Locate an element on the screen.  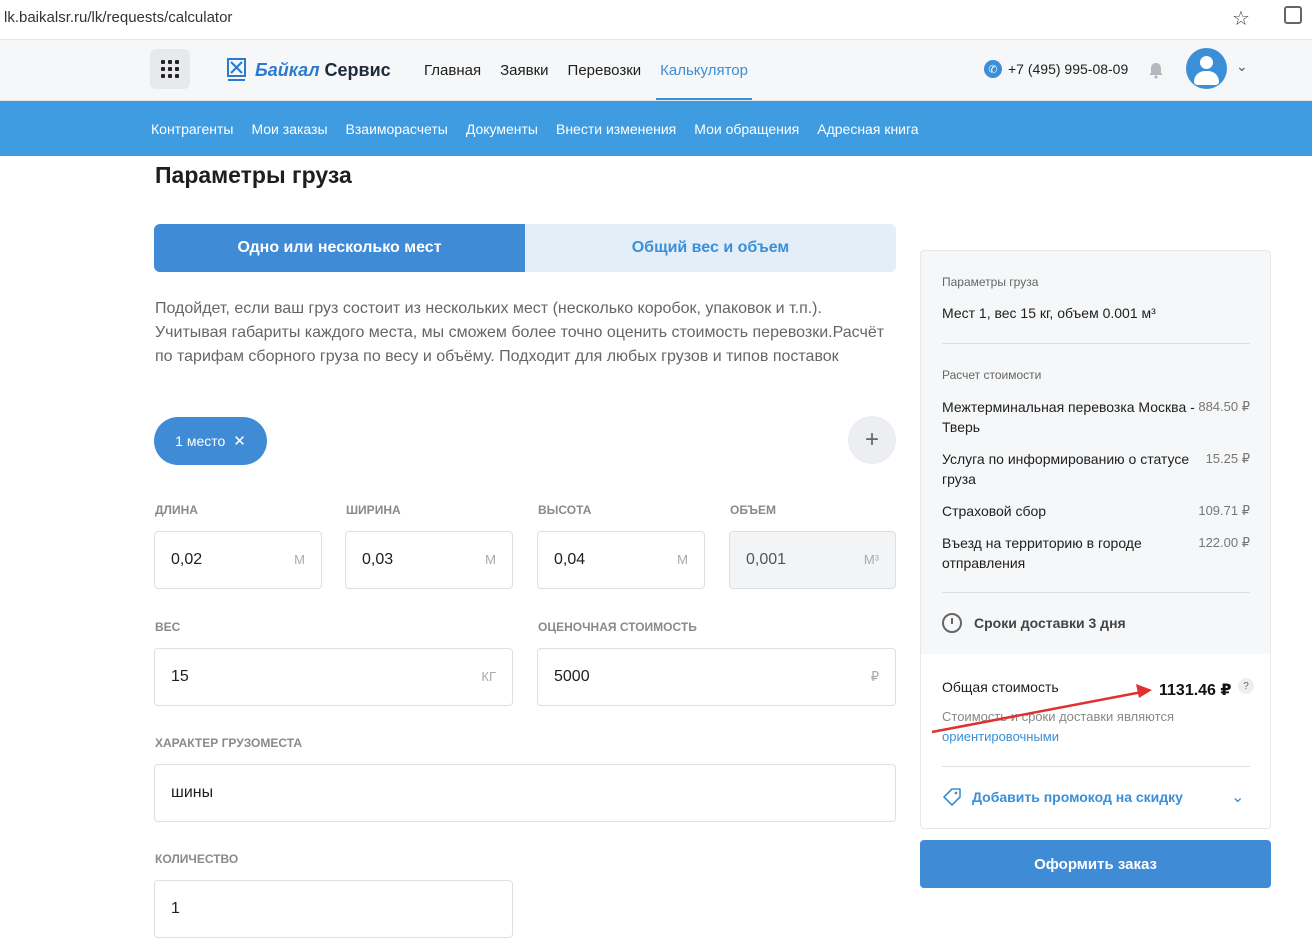
quantity-field: 1 is located at coordinates (333, 909).